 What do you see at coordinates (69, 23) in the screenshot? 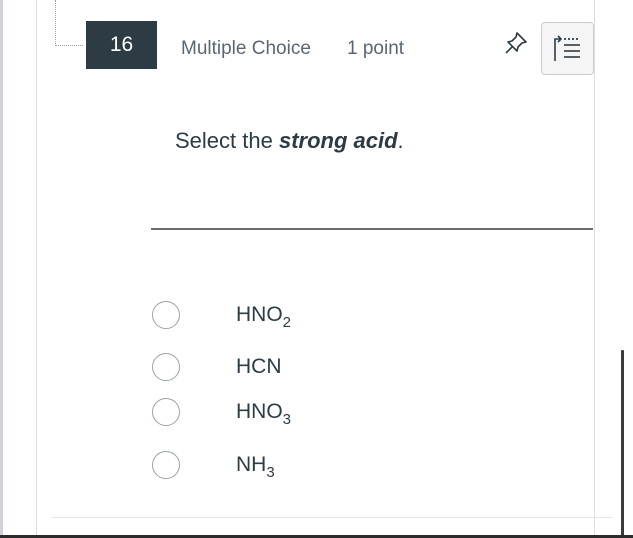
I see `nesting-guide` at bounding box center [69, 23].